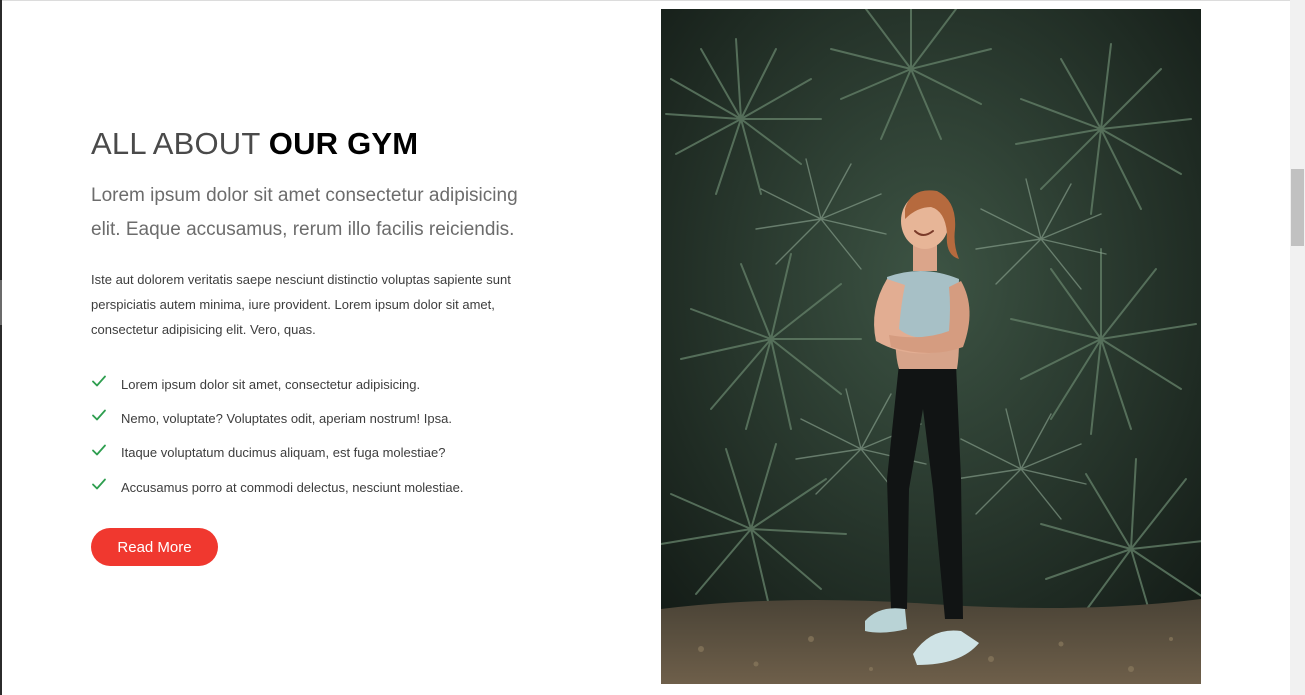 Image resolution: width=1305 pixels, height=695 pixels. What do you see at coordinates (154, 547) in the screenshot?
I see `read-more-button: Read More` at bounding box center [154, 547].